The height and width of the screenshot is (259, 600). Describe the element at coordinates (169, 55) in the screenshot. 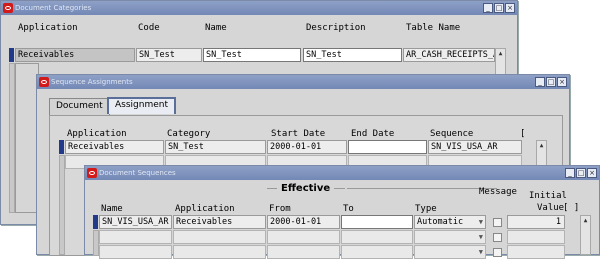

I see `code-field: SN_Test` at that location.